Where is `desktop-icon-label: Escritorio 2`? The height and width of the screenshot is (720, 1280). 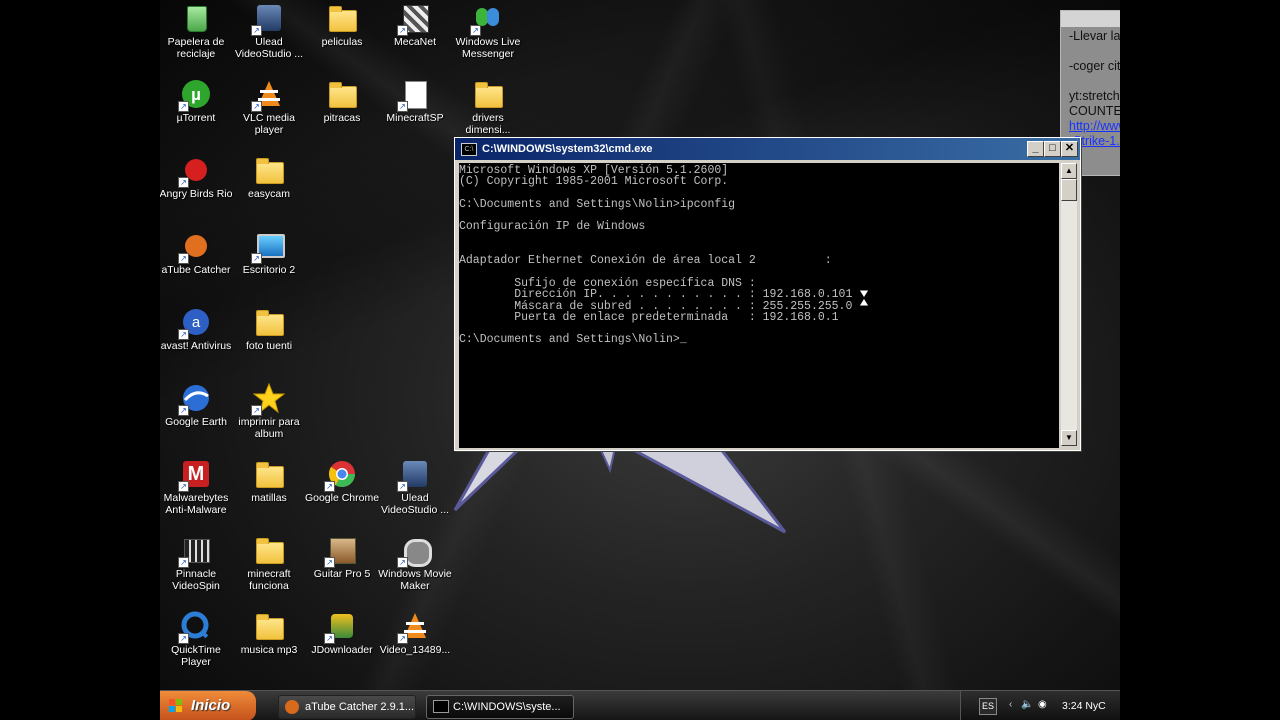 desktop-icon-label: Escritorio 2 is located at coordinates (269, 270).